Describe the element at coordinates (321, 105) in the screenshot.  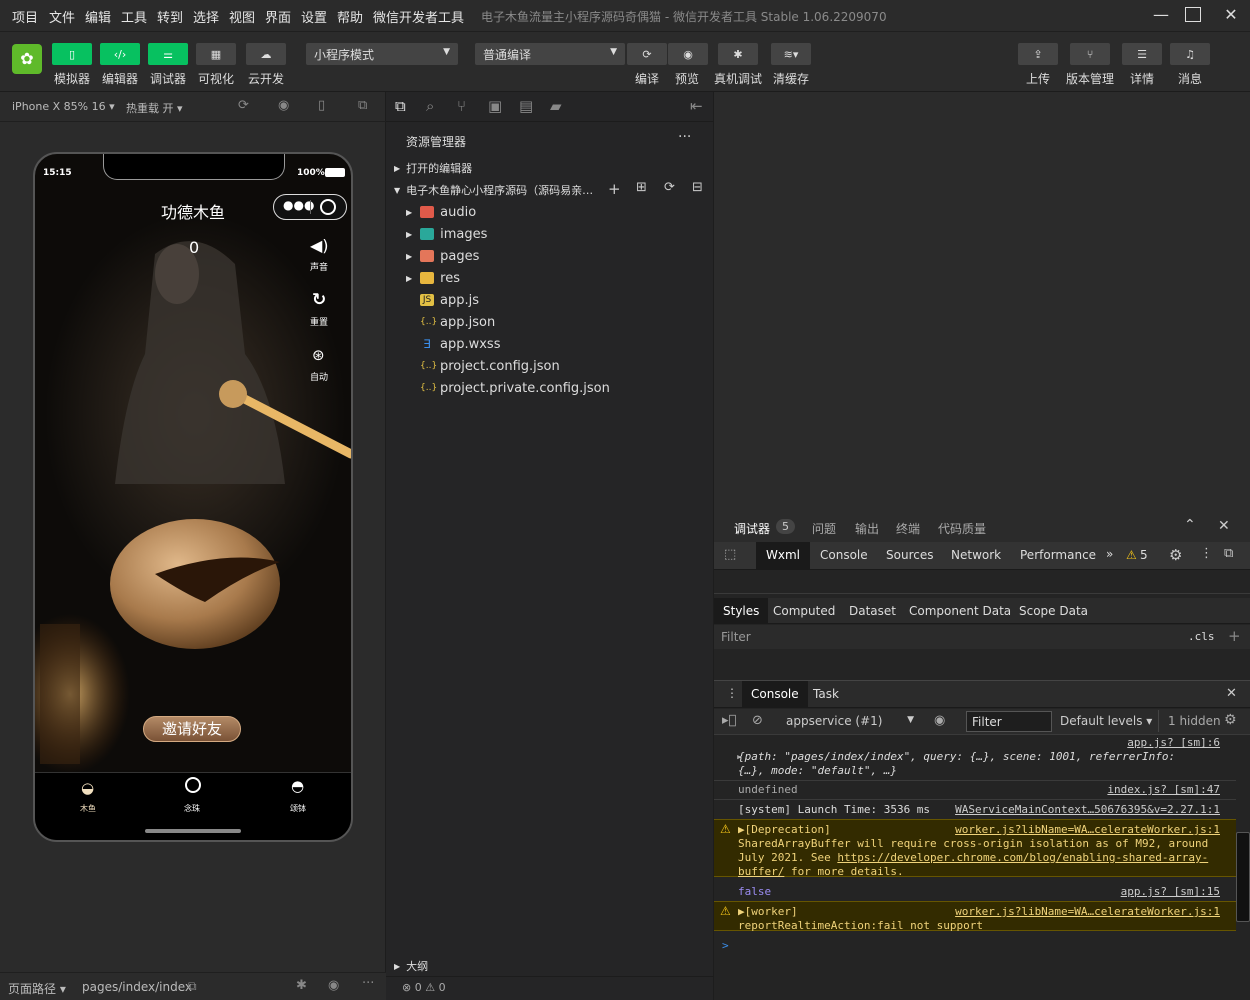
I see `phone-icon: ▯` at that location.